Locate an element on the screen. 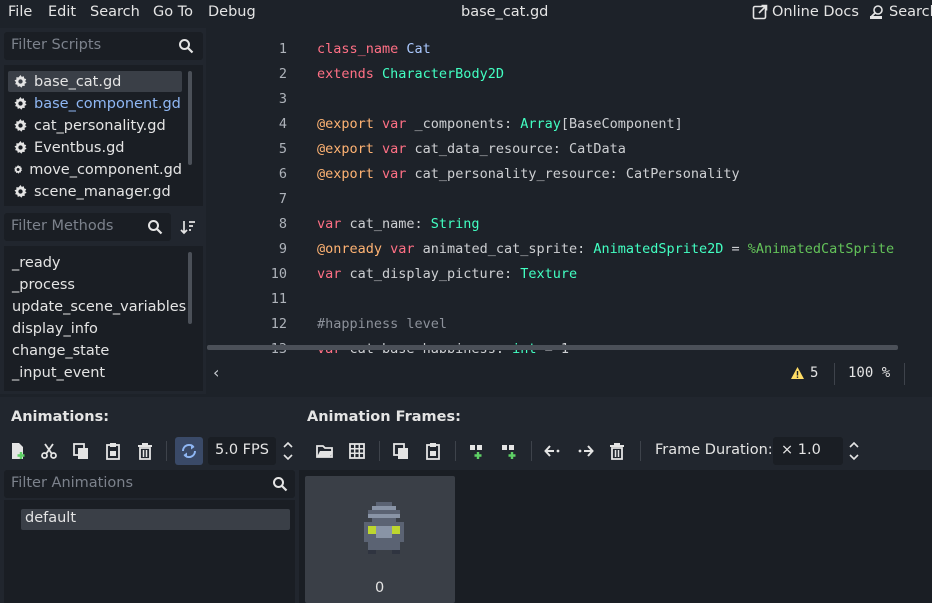 The height and width of the screenshot is (603, 932). code-line: var cat_display_picture: Texture is located at coordinates (447, 274).